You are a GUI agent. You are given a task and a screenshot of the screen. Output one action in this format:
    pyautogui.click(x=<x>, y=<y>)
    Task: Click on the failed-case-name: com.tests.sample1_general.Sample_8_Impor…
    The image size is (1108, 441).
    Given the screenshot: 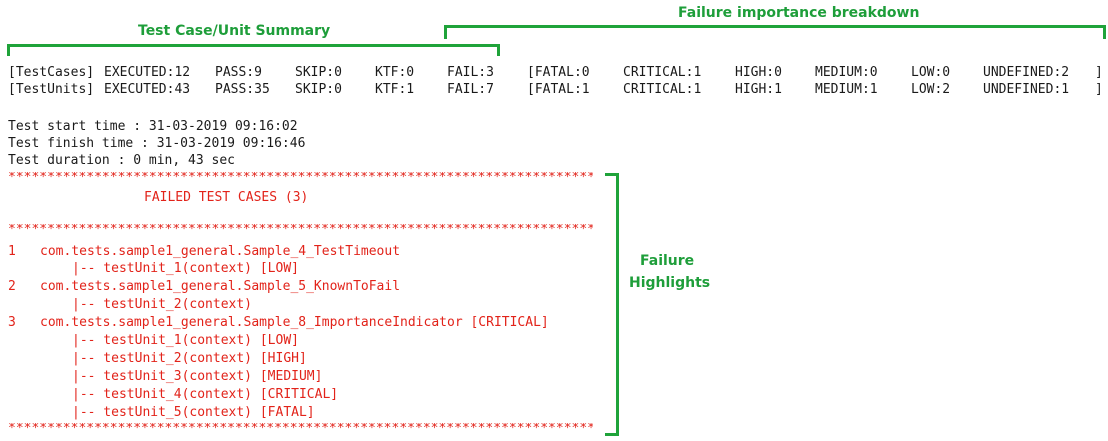 What is the action you would take?
    pyautogui.click(x=294, y=322)
    